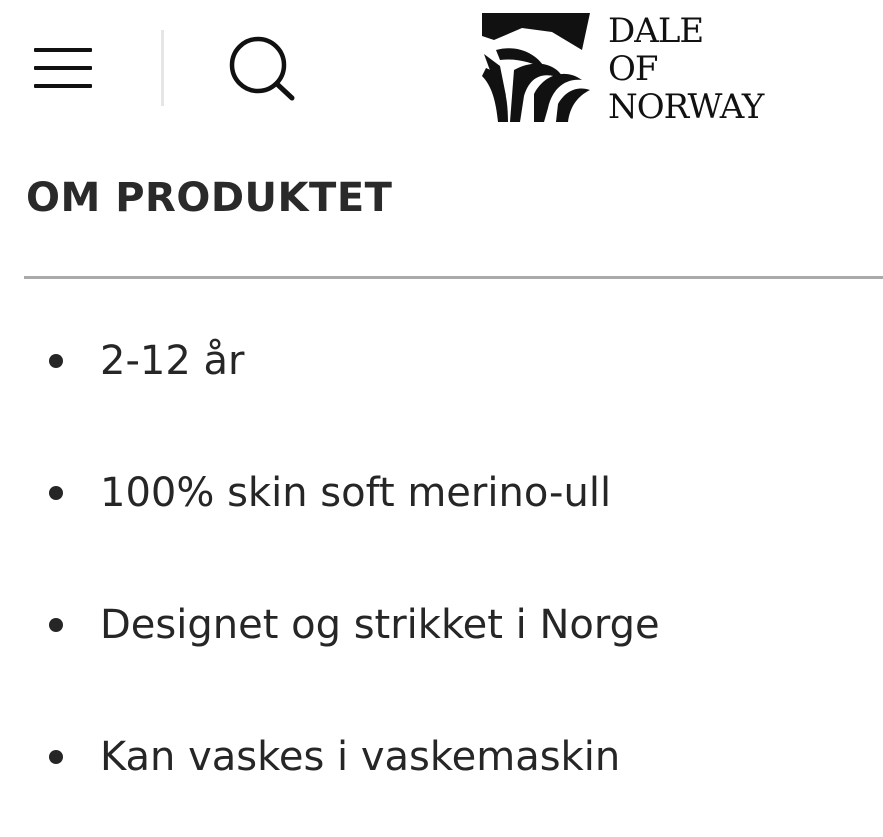 This screenshot has width=883, height=837. I want to click on search-icon, so click(262, 68).